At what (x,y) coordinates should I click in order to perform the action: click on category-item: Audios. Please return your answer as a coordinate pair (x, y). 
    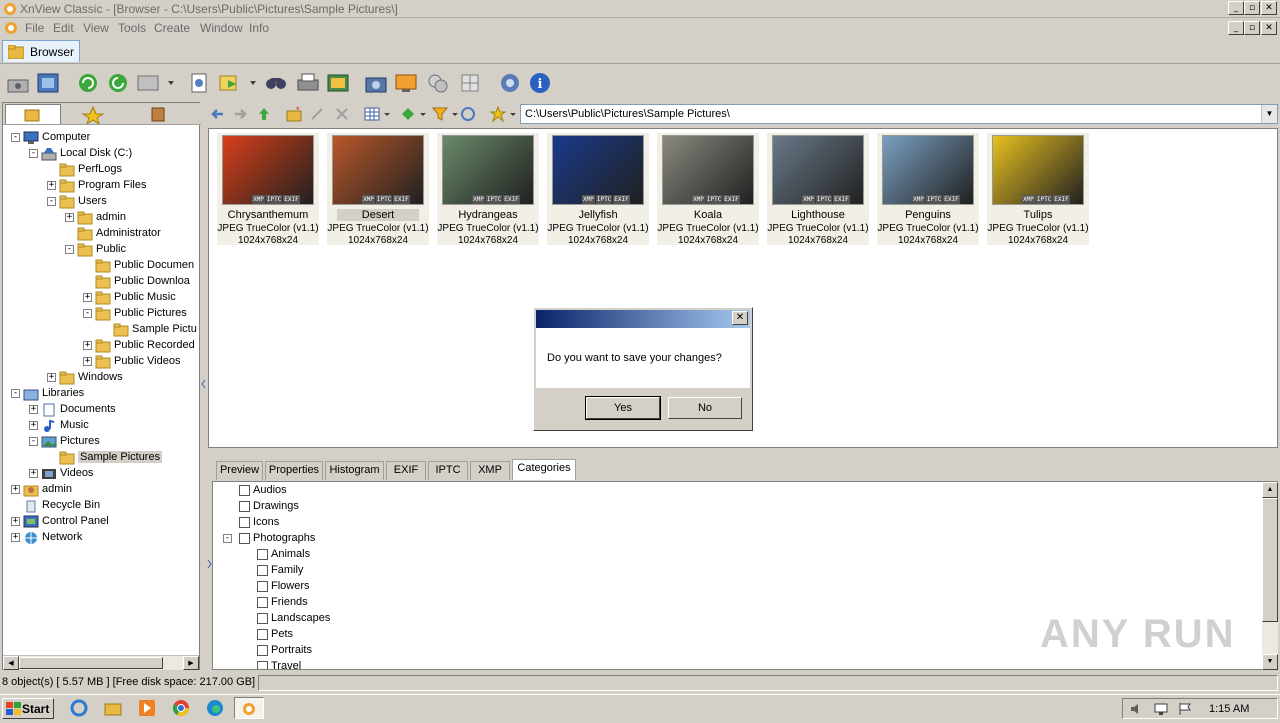
    Looking at the image, I should click on (513, 491).